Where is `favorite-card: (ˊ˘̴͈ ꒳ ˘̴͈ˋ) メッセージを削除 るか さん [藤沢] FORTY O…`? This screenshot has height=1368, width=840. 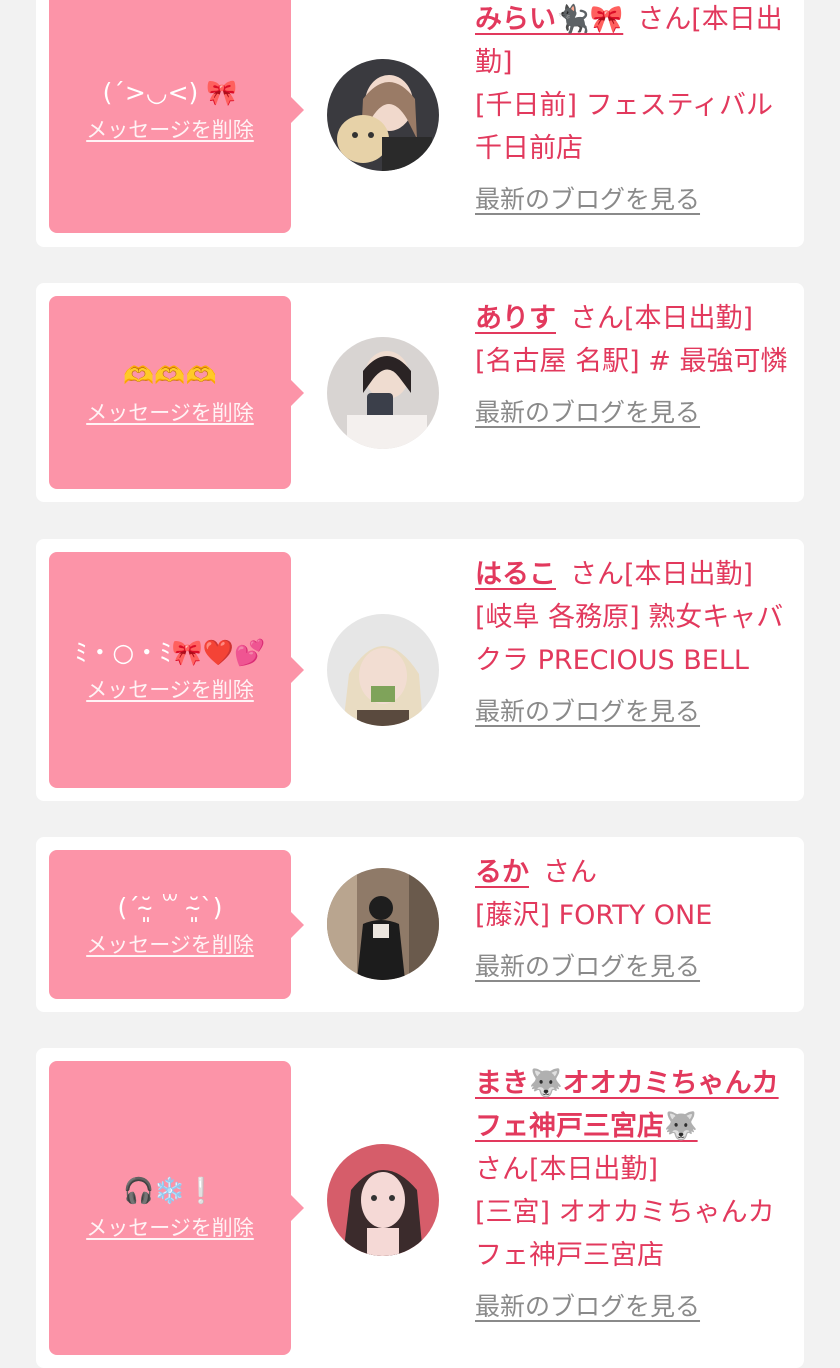
favorite-card: (ˊ˘̴͈ ꒳ ˘̴͈ˋ) メッセージを削除 るか さん [藤沢] FORTY O… is located at coordinates (420, 924).